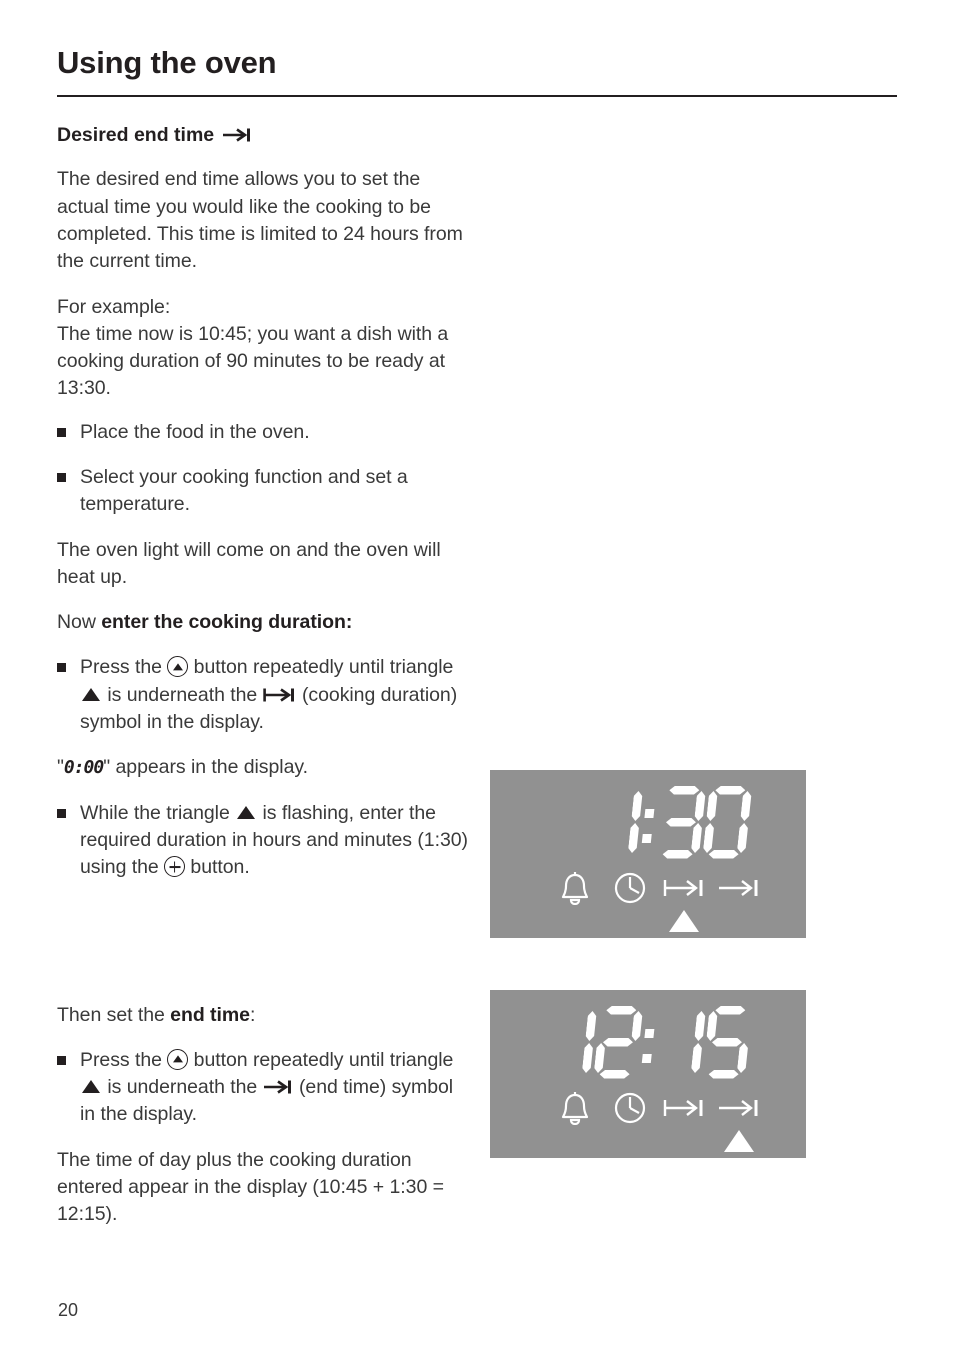 The width and height of the screenshot is (954, 1352). What do you see at coordinates (227, 622) in the screenshot?
I see `subheading-bold: enter the cooking duration:` at bounding box center [227, 622].